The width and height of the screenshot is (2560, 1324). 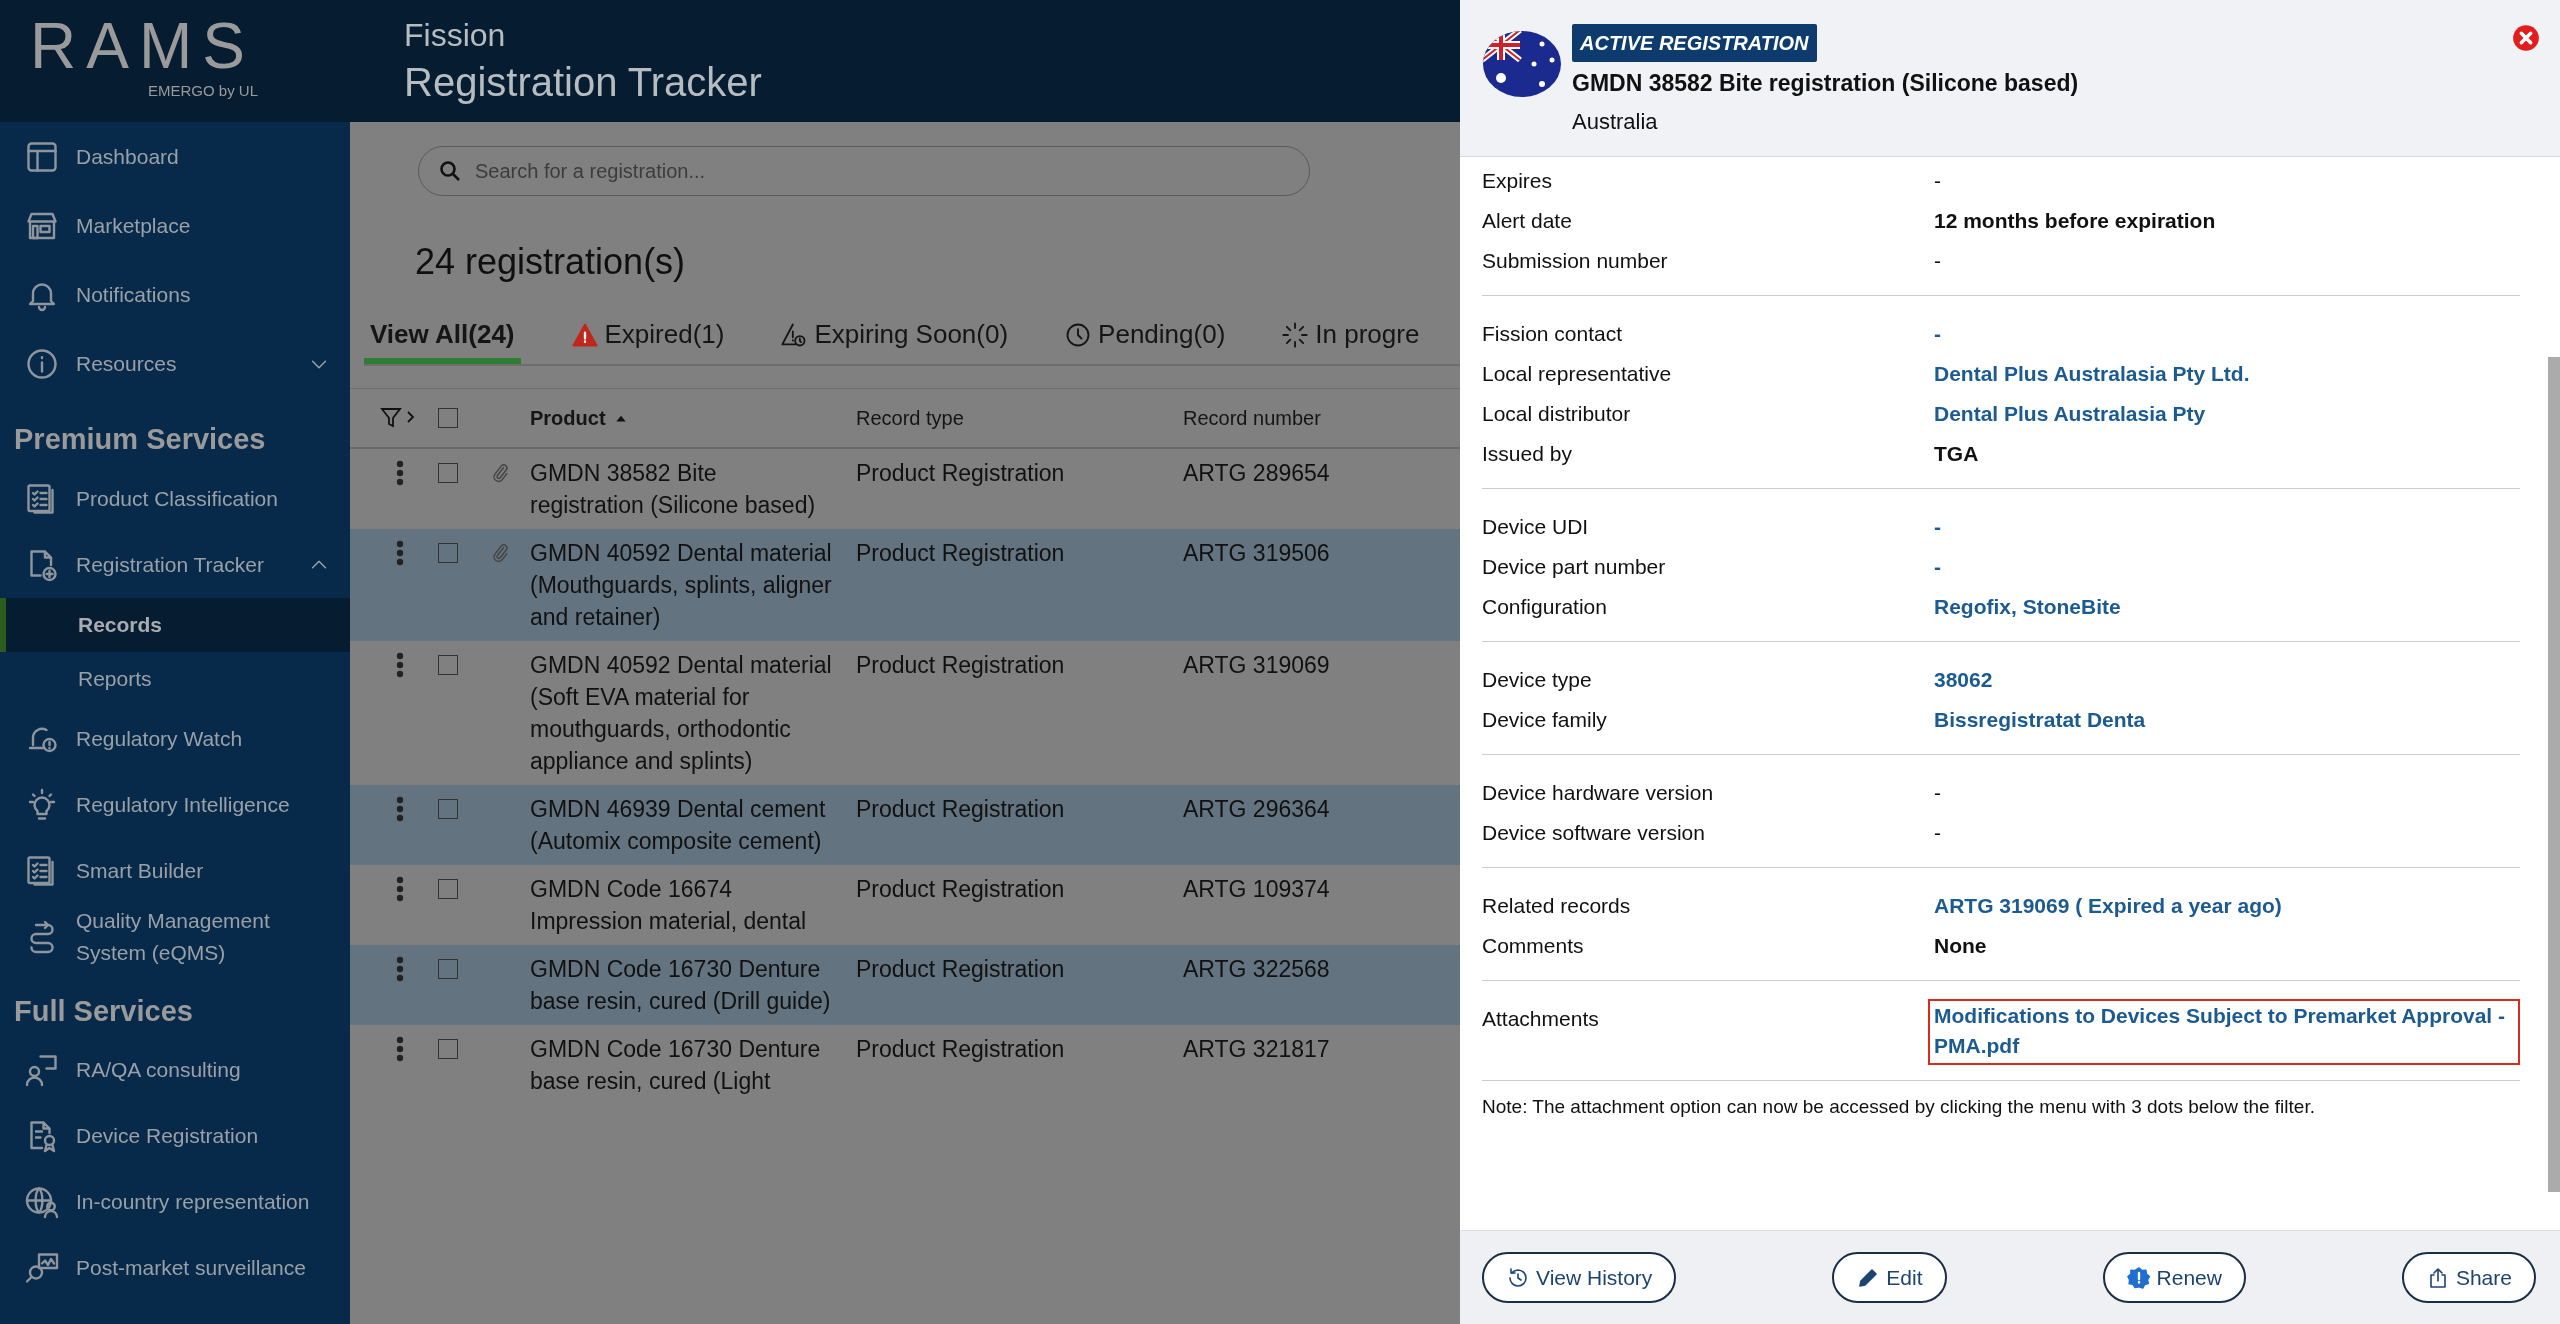 I want to click on field-label: Device part number, so click(x=1574, y=567).